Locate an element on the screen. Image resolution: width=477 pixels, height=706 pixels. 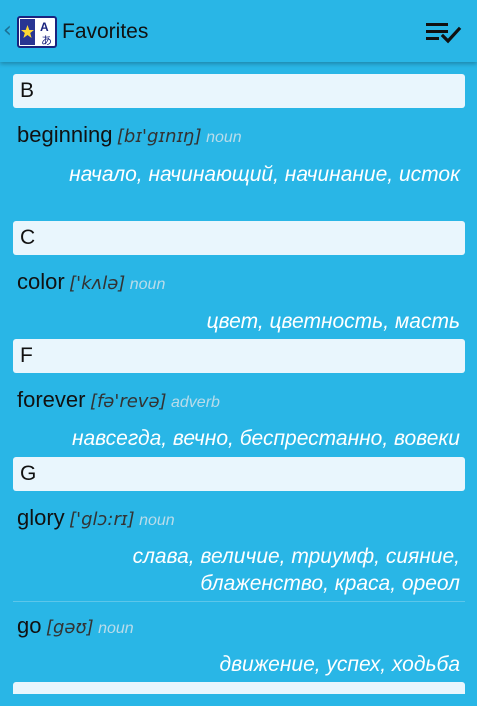
divider is located at coordinates (239, 601).